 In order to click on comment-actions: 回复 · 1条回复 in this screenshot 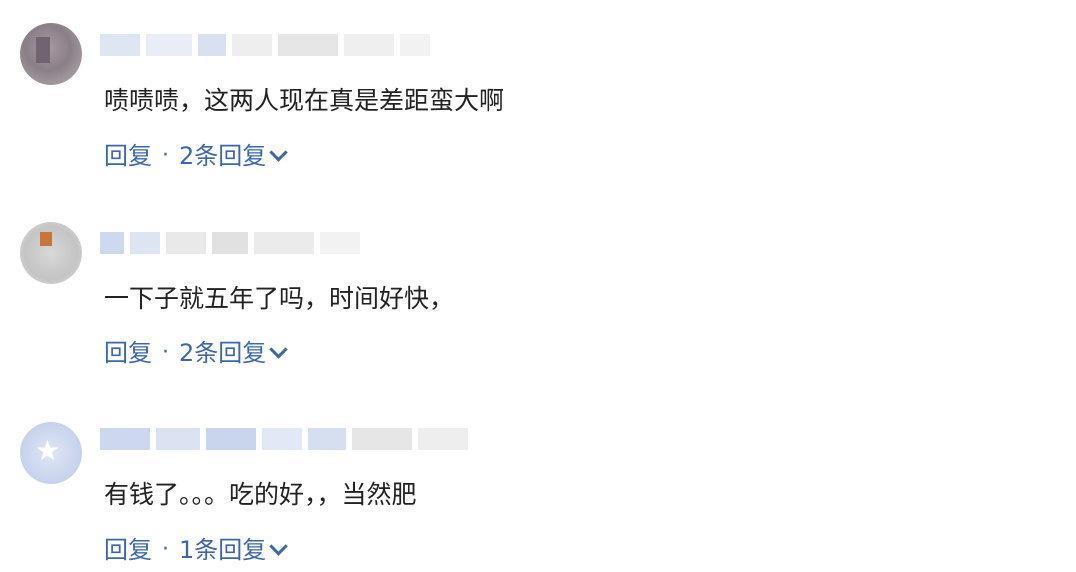, I will do `click(196, 550)`.